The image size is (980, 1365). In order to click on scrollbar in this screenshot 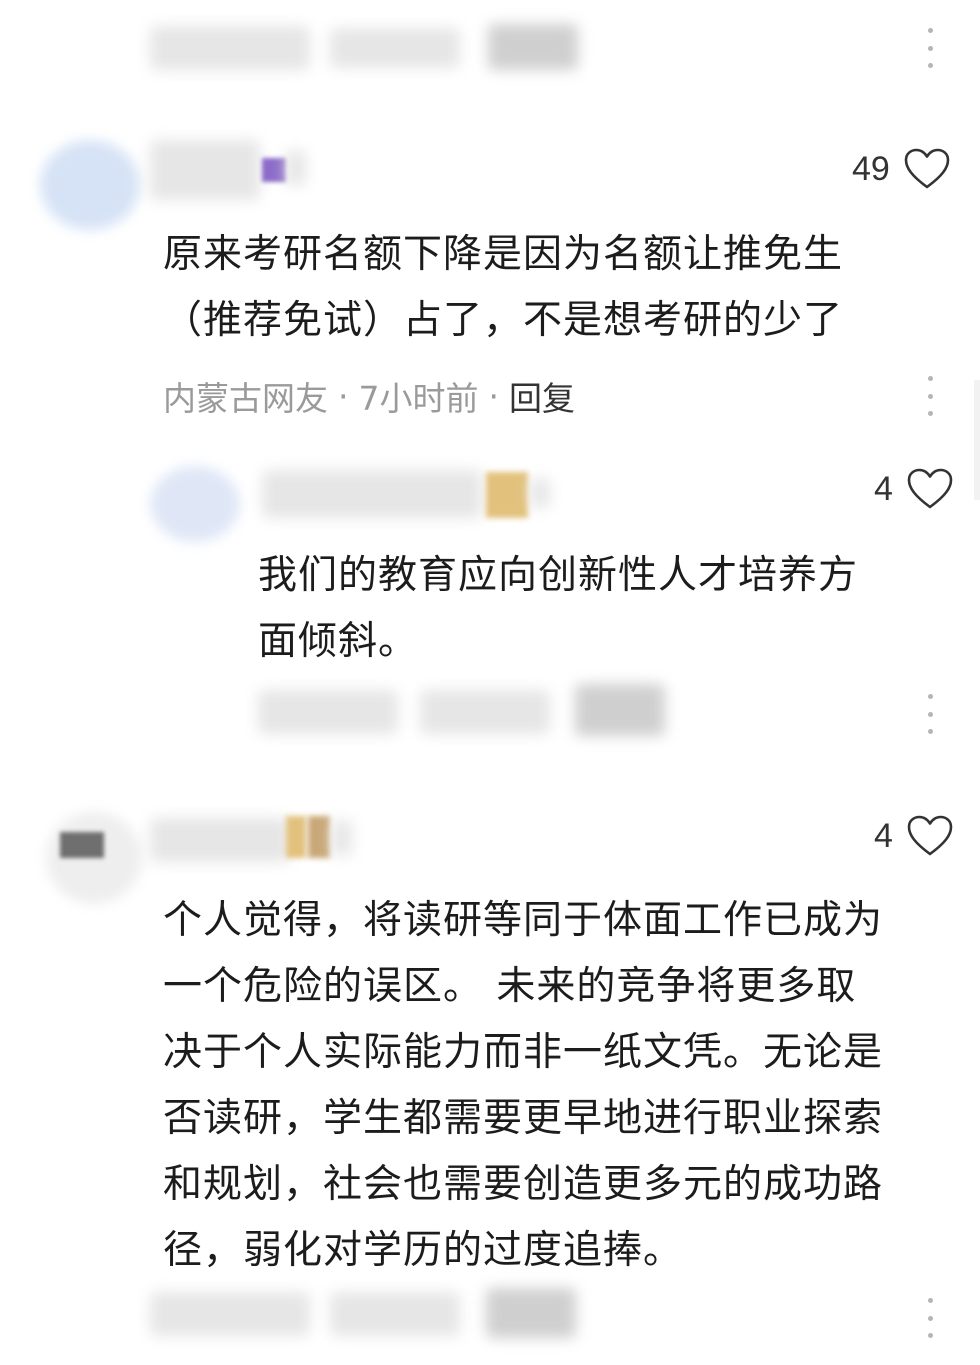, I will do `click(977, 440)`.